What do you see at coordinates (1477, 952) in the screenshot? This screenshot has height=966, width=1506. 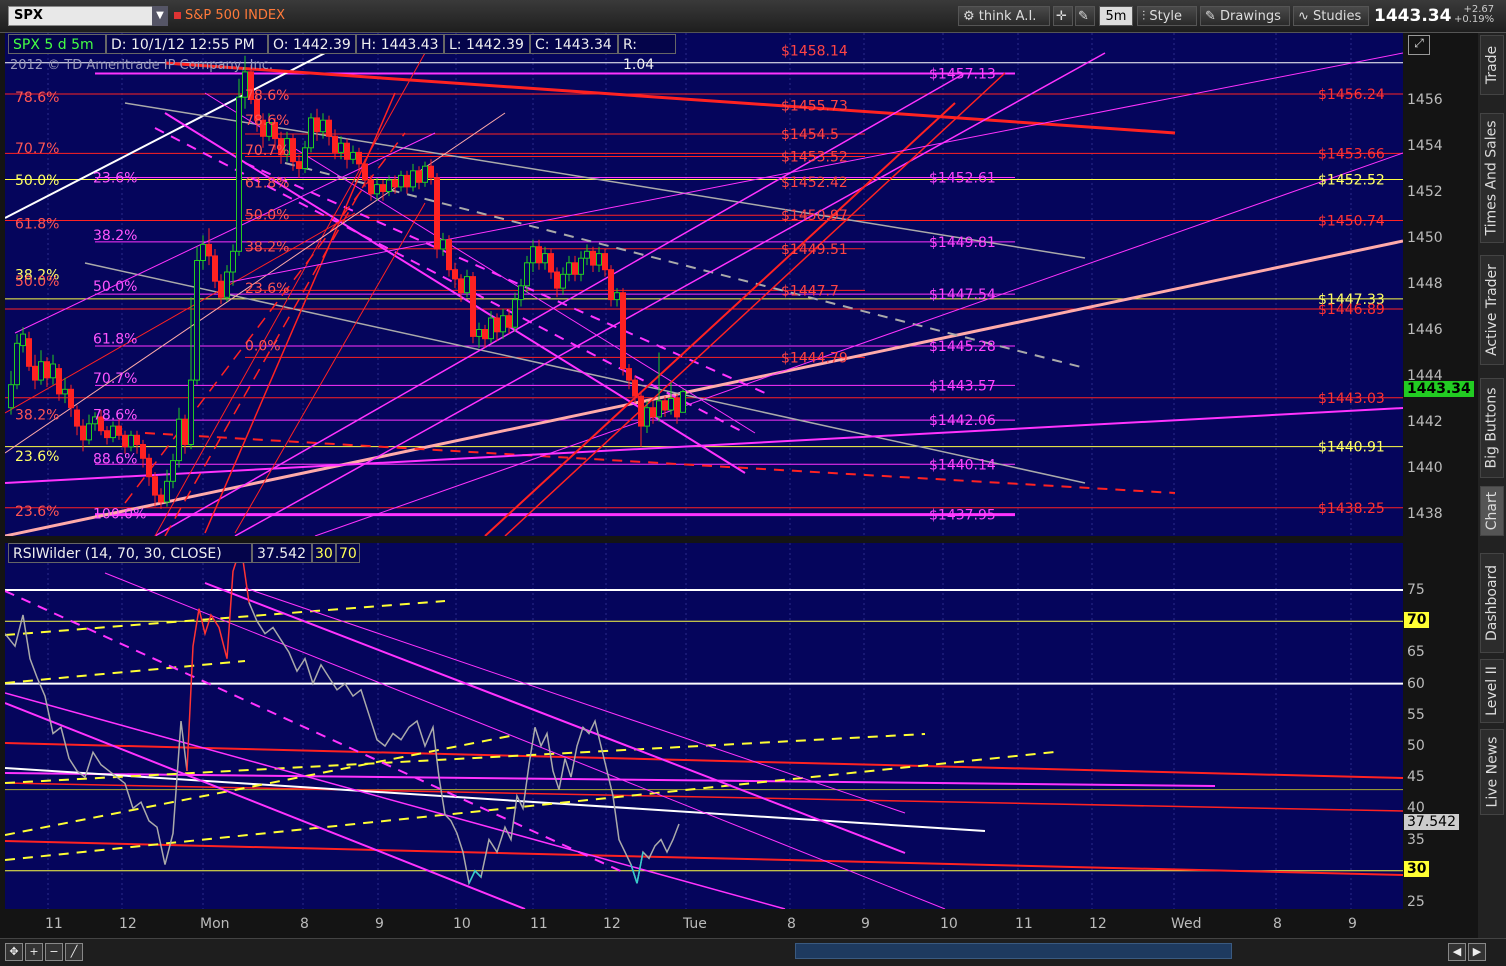 I see `scroll-right-icon: ▶` at bounding box center [1477, 952].